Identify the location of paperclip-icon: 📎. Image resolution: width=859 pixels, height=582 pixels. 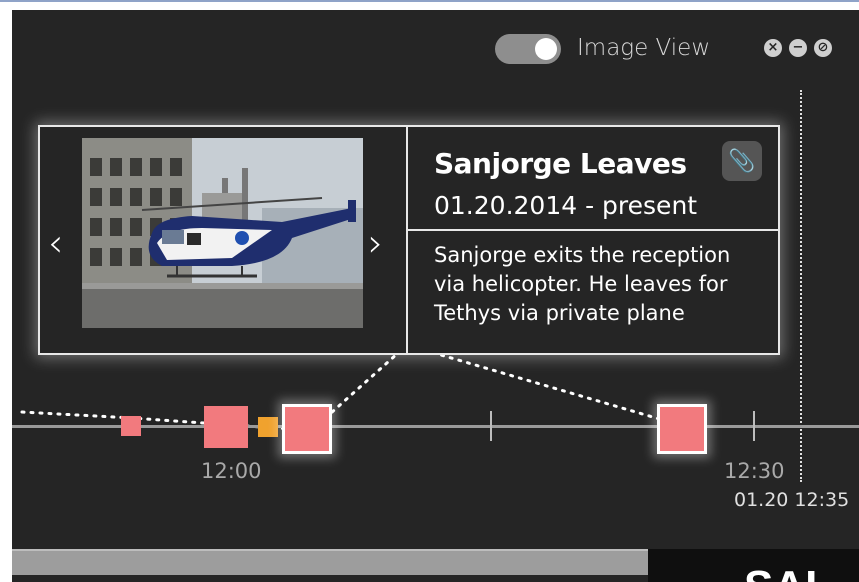
(742, 161).